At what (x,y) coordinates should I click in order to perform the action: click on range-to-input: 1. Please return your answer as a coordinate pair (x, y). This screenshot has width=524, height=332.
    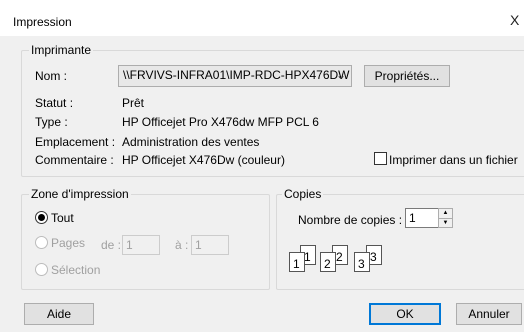
    Looking at the image, I should click on (210, 245).